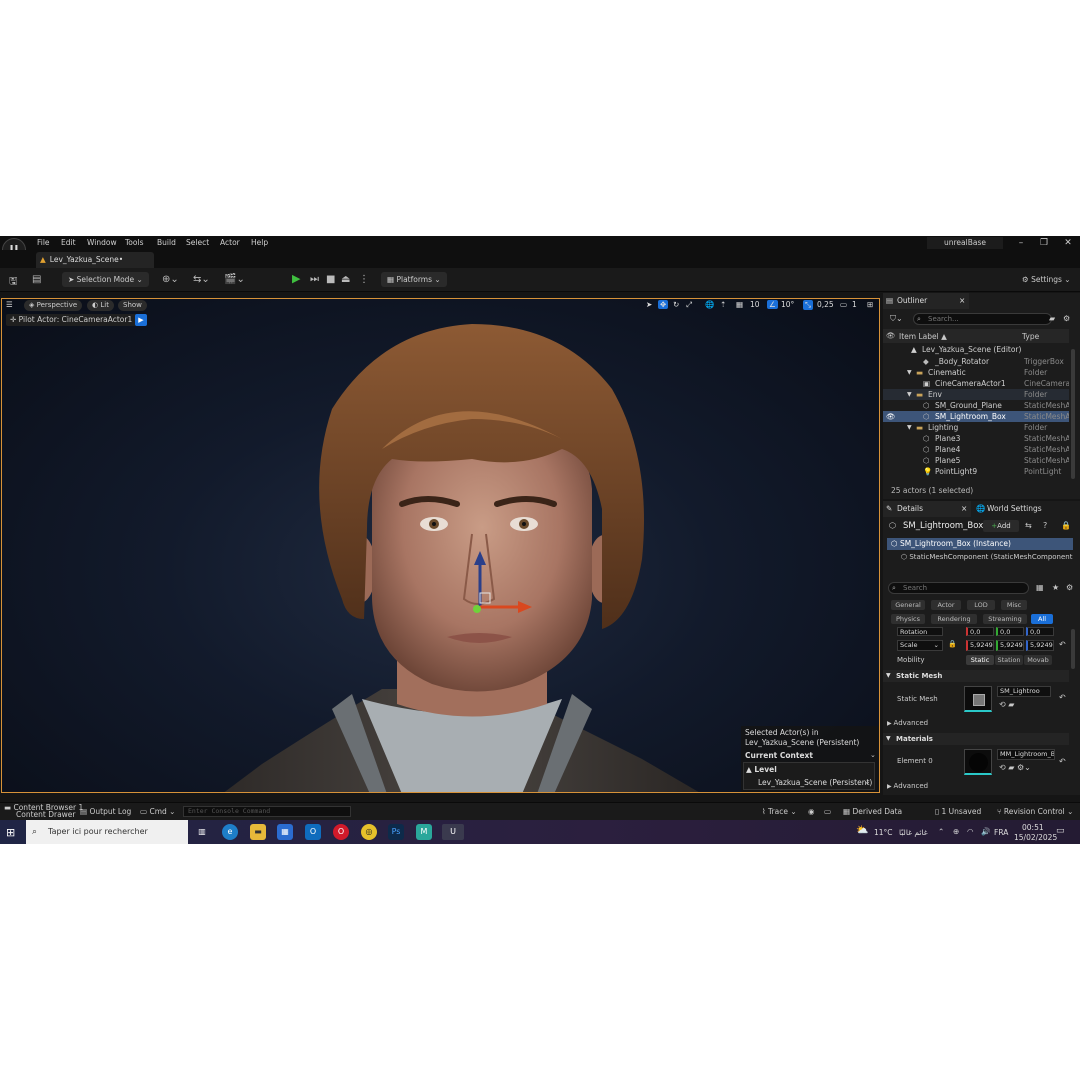 This screenshot has height=1080, width=1080. Describe the element at coordinates (1052, 318) in the screenshot. I see `add-folder-icon: ▰` at that location.